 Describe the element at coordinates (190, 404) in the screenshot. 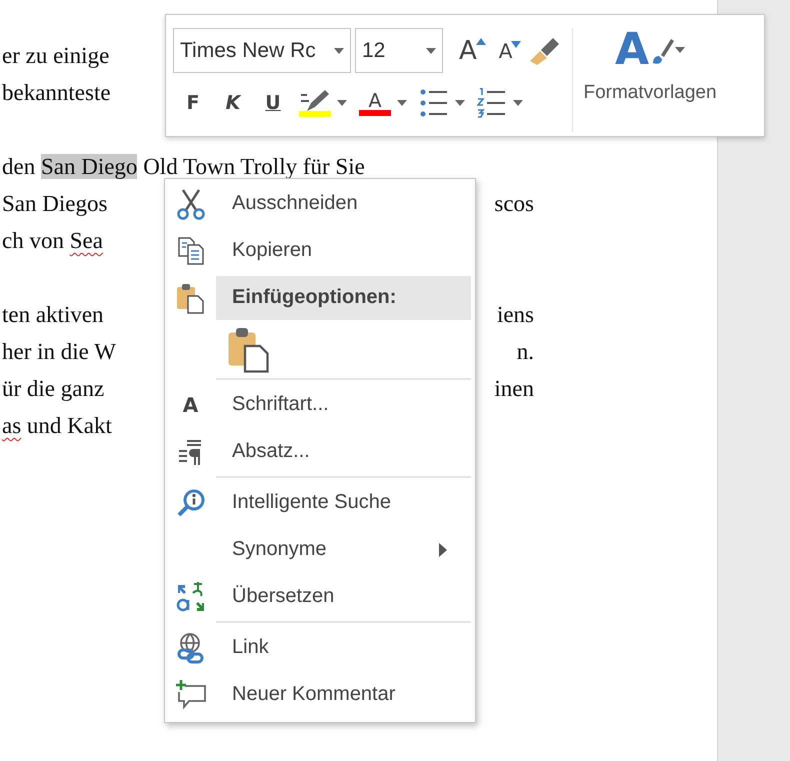

I see `font-icon: A` at that location.